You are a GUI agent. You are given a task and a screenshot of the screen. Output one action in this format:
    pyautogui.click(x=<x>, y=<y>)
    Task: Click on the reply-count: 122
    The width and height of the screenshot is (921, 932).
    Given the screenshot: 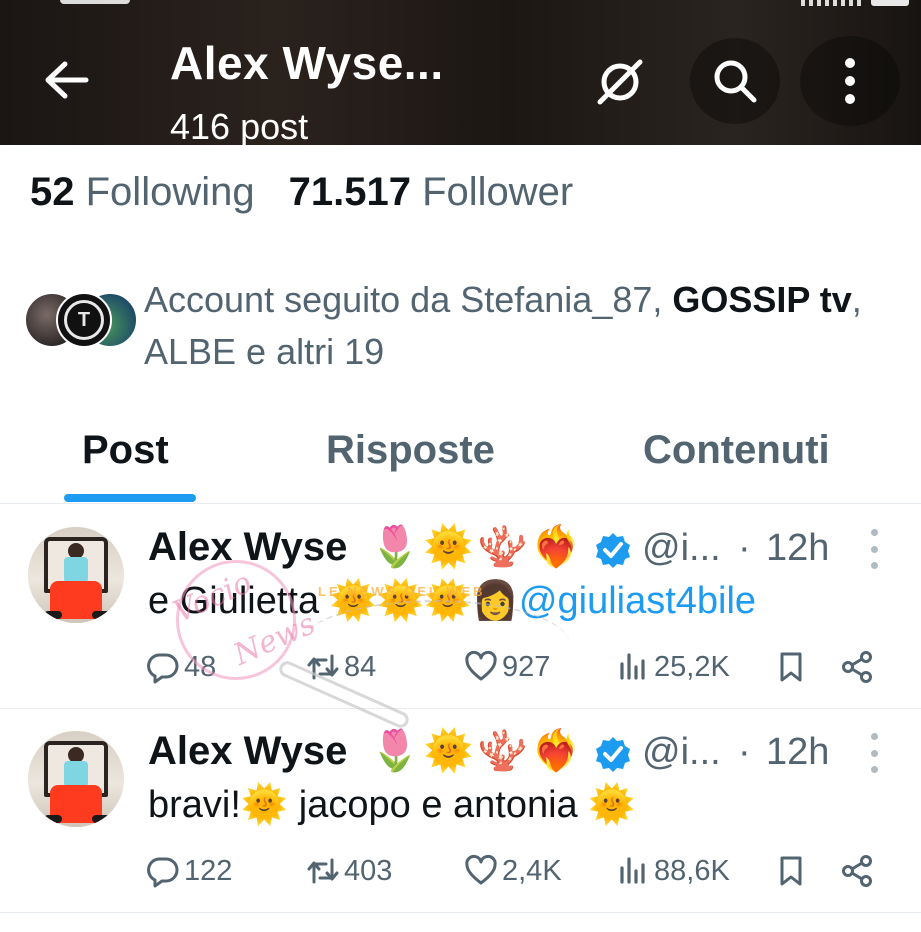 What is the action you would take?
    pyautogui.click(x=208, y=870)
    